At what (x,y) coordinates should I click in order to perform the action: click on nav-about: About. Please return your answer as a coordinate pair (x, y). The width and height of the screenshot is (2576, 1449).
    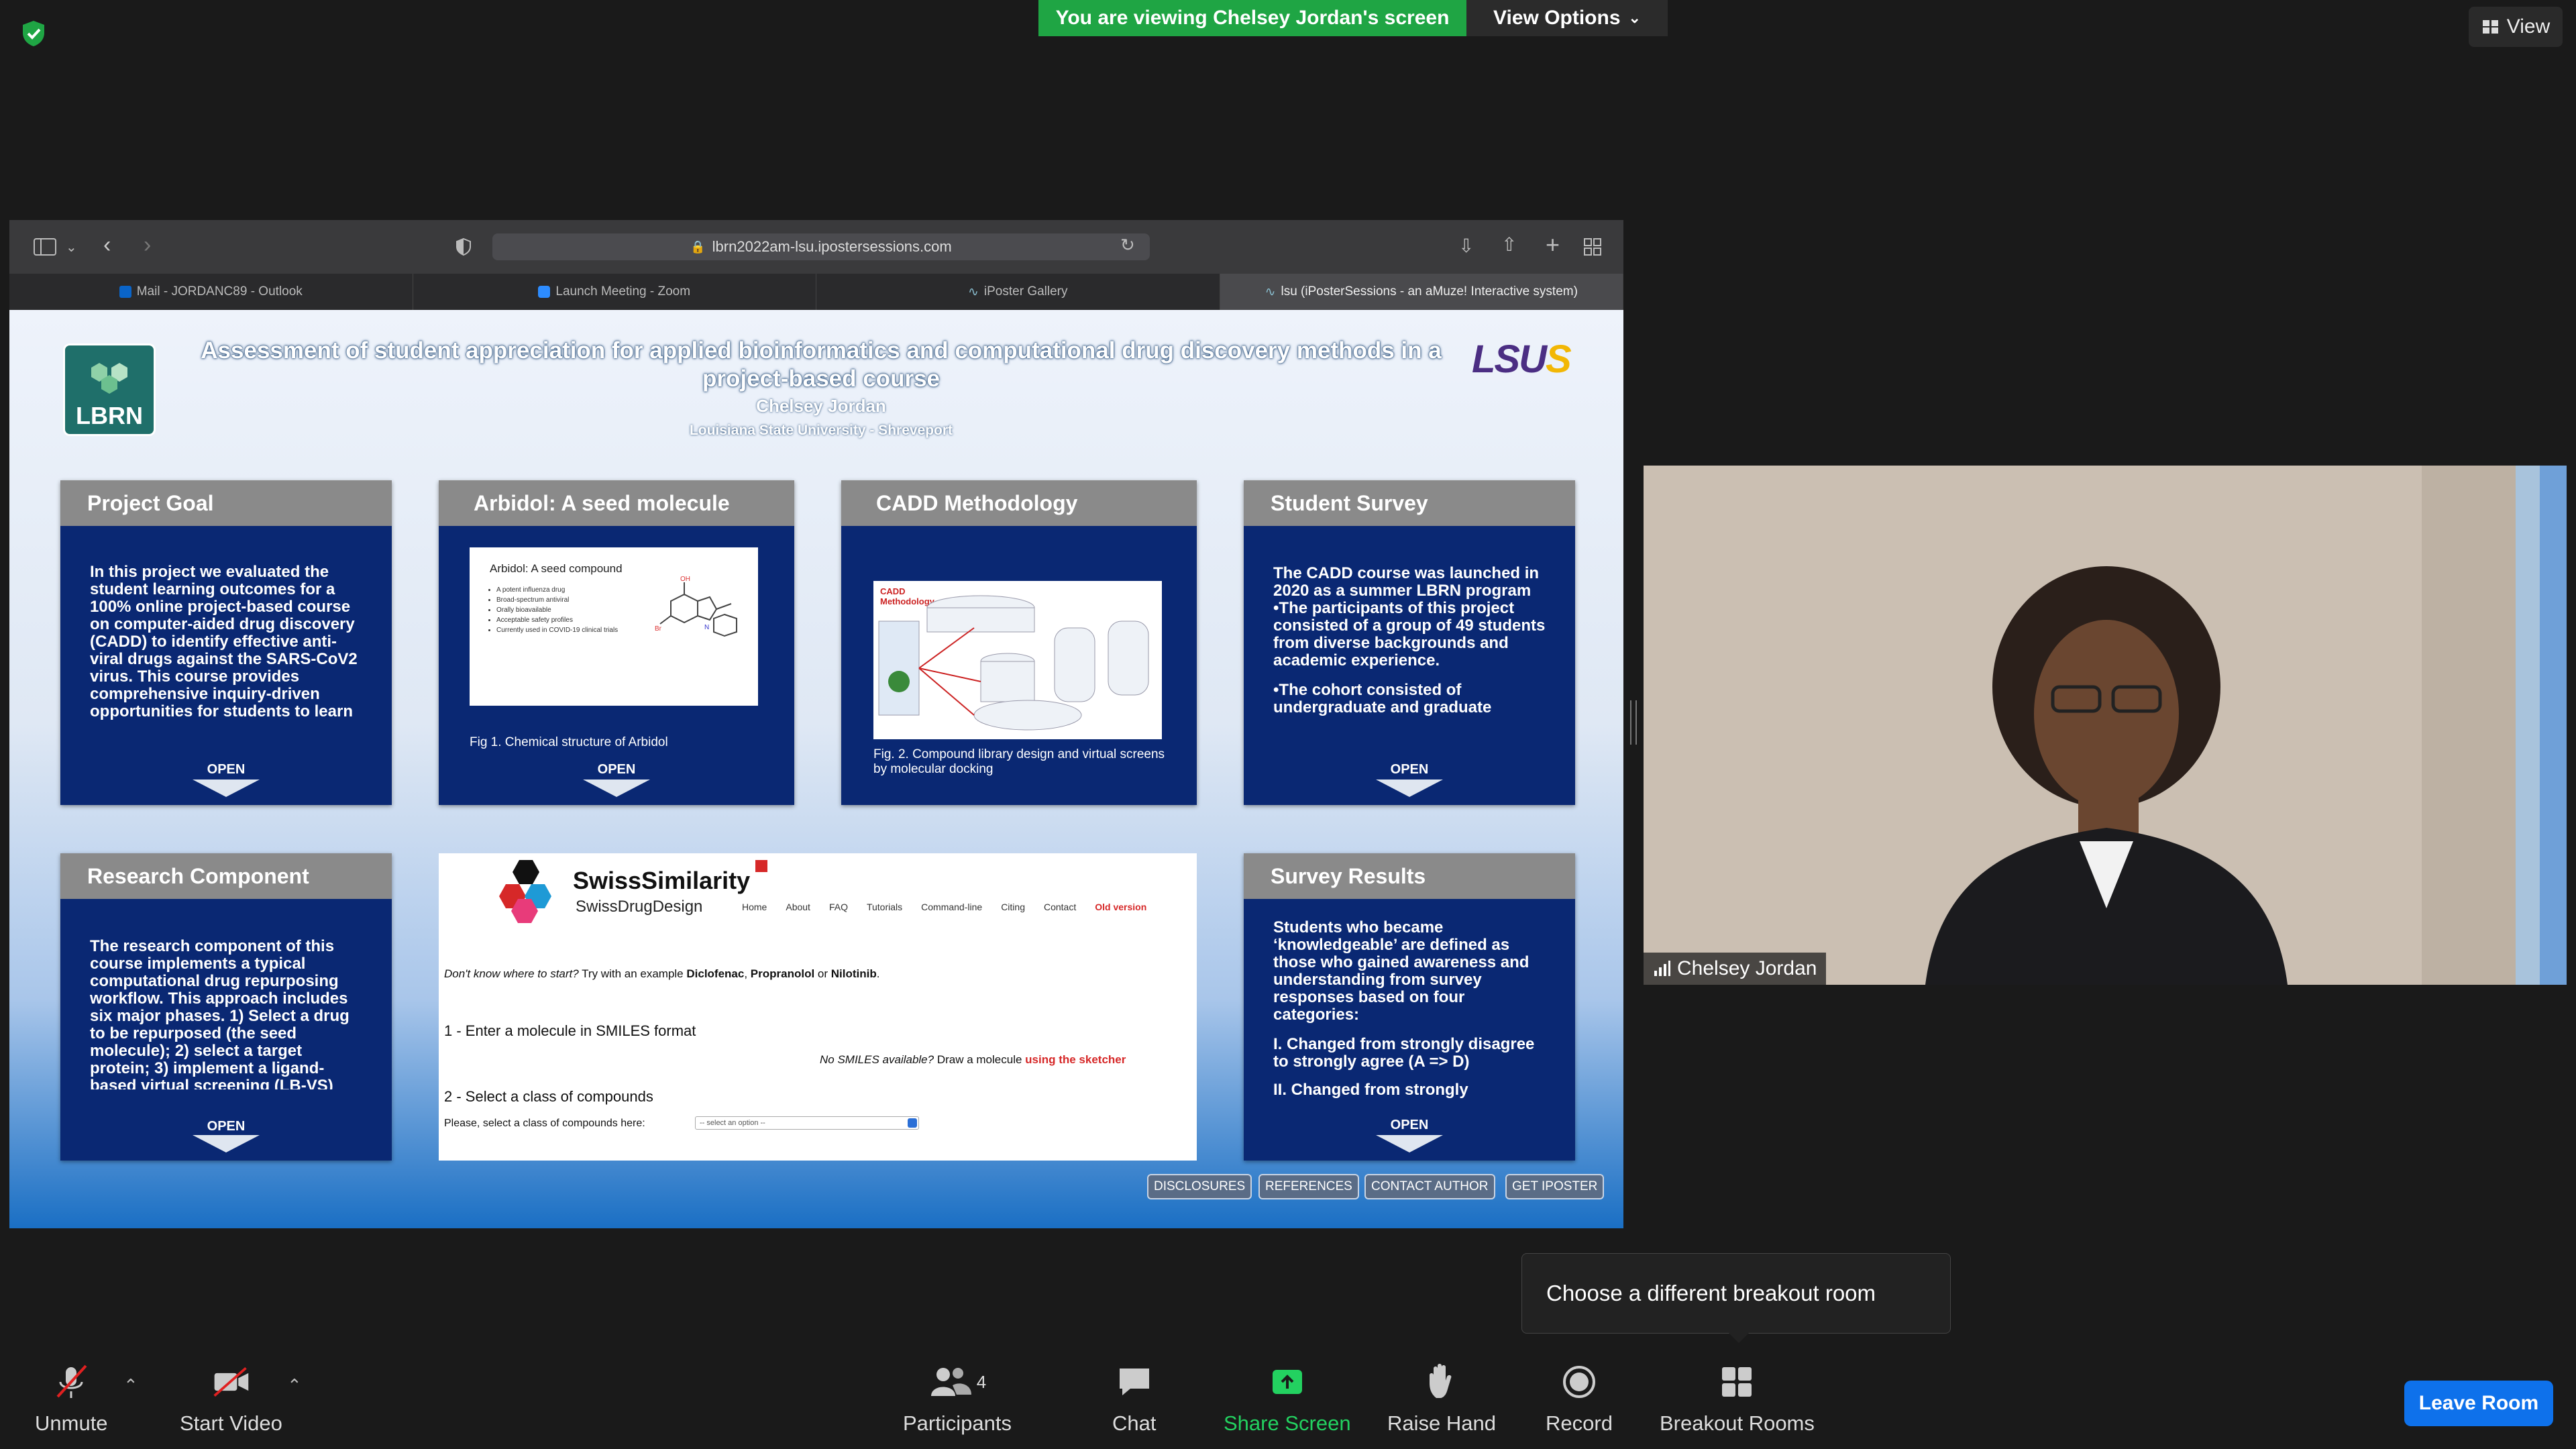
    Looking at the image, I should click on (798, 907).